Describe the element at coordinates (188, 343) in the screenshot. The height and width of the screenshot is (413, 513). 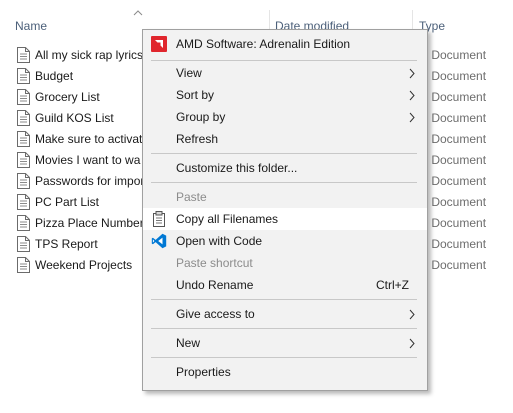
I see `menu-item-label: New` at that location.